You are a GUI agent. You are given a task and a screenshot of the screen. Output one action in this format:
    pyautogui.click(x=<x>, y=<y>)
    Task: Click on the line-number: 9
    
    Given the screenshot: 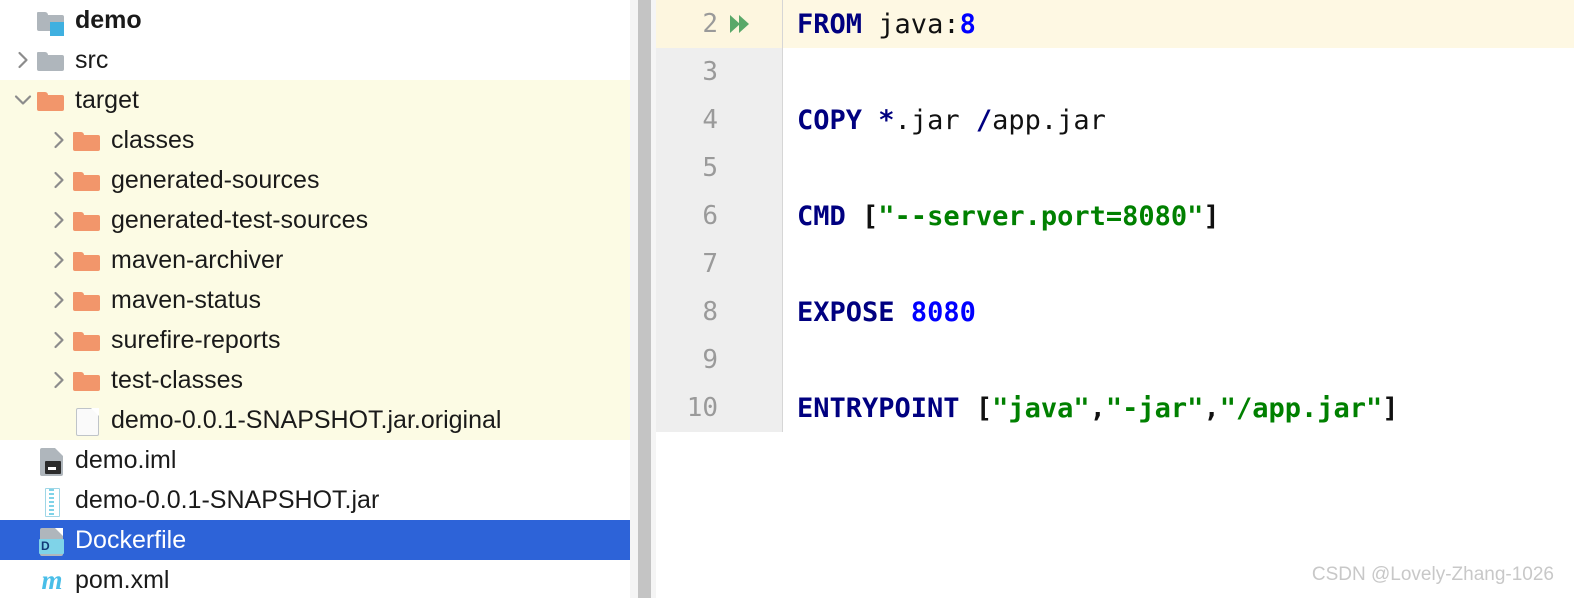 What is the action you would take?
    pyautogui.click(x=710, y=360)
    